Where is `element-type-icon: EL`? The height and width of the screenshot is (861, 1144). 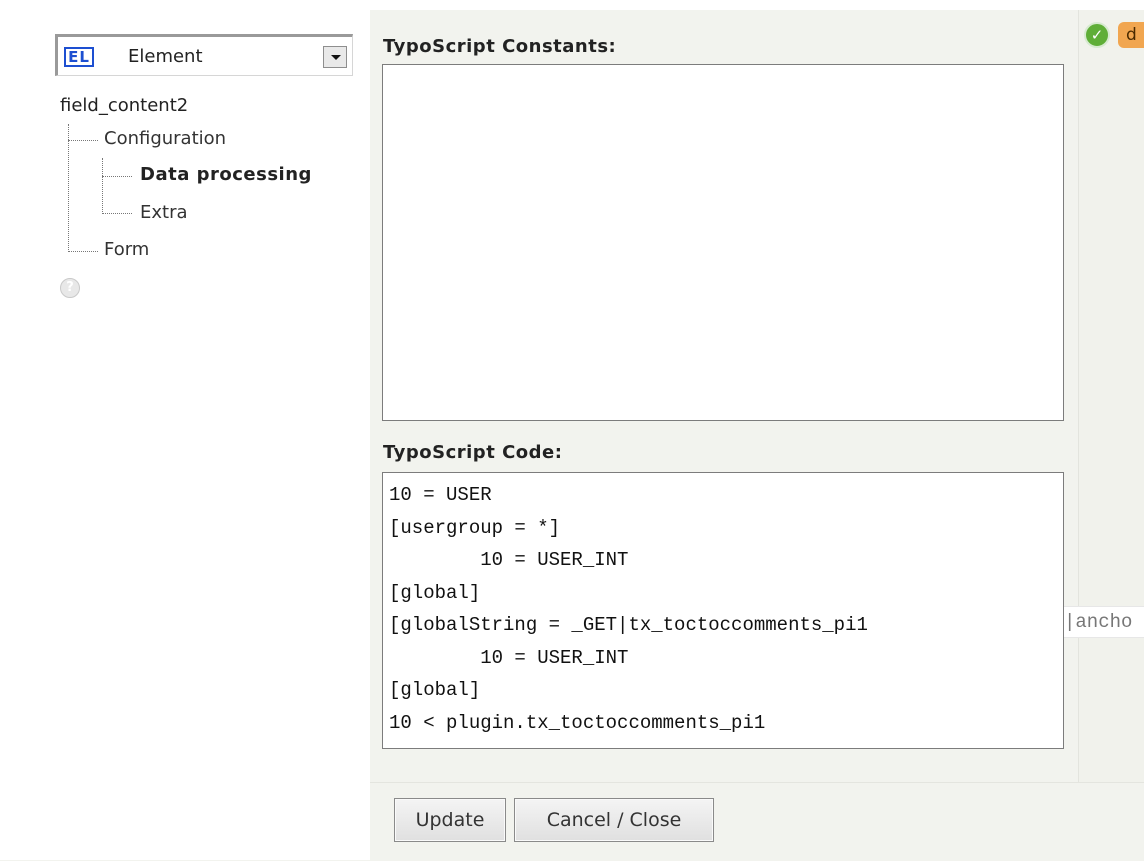
element-type-icon: EL is located at coordinates (79, 57).